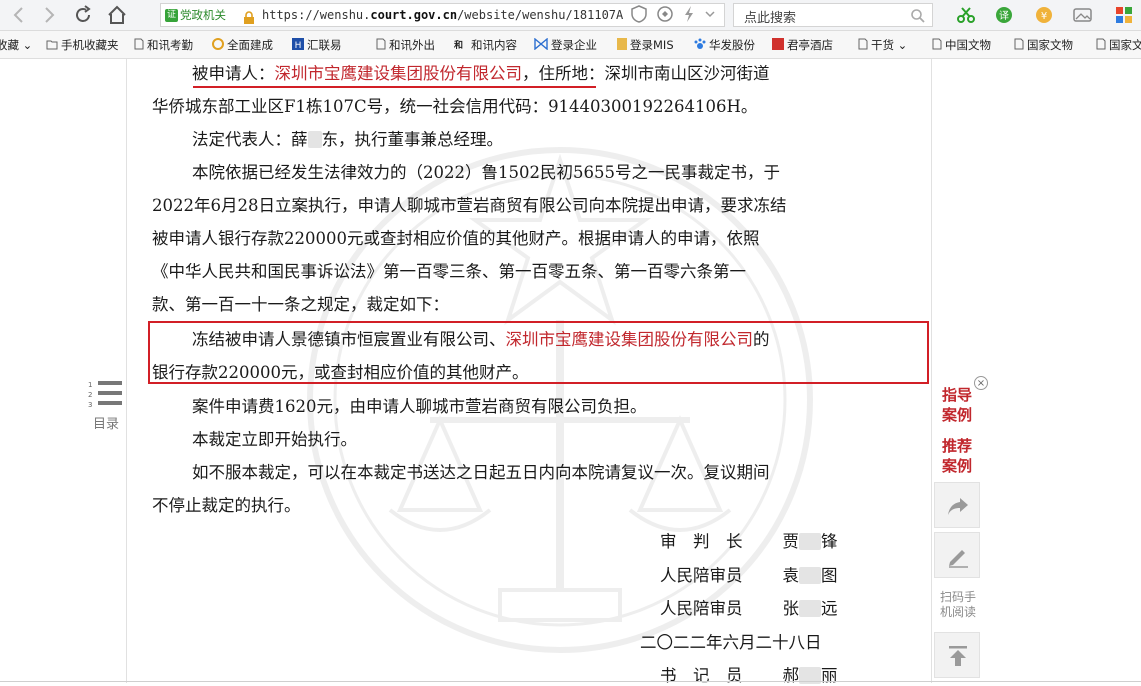  I want to click on body-line: 本裁定立即开始执行。, so click(274, 439).